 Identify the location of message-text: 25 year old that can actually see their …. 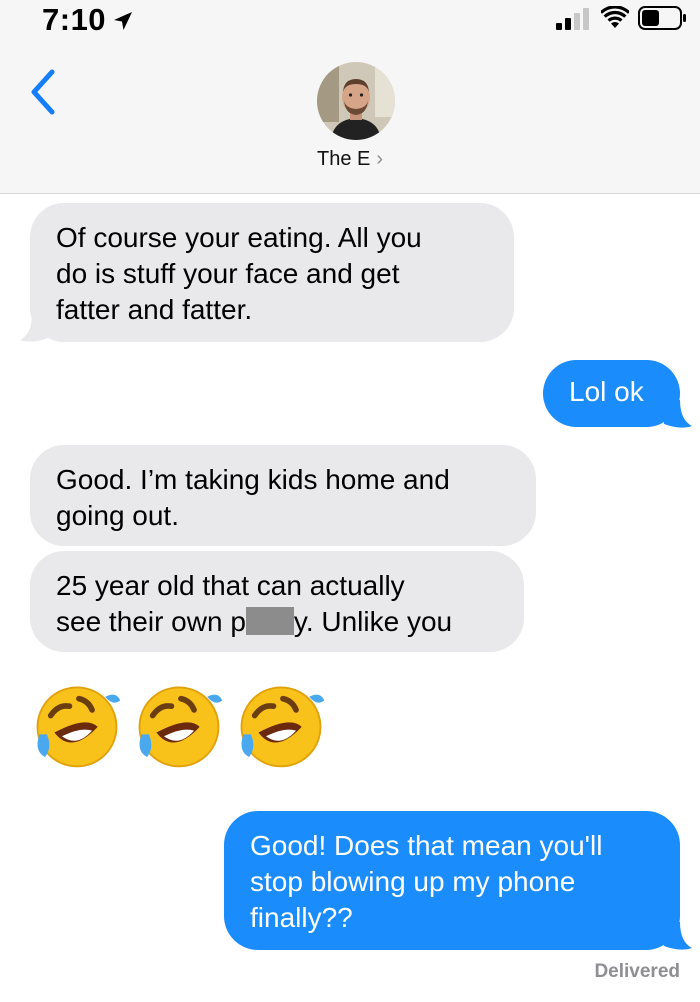
(254, 603).